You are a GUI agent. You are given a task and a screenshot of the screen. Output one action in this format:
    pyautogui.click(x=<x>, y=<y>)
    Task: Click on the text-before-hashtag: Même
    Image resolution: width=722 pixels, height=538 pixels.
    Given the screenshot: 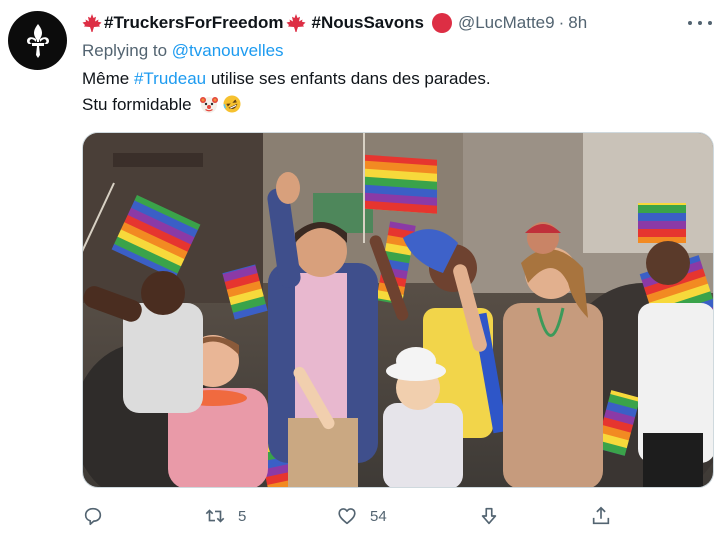 What is the action you would take?
    pyautogui.click(x=108, y=78)
    